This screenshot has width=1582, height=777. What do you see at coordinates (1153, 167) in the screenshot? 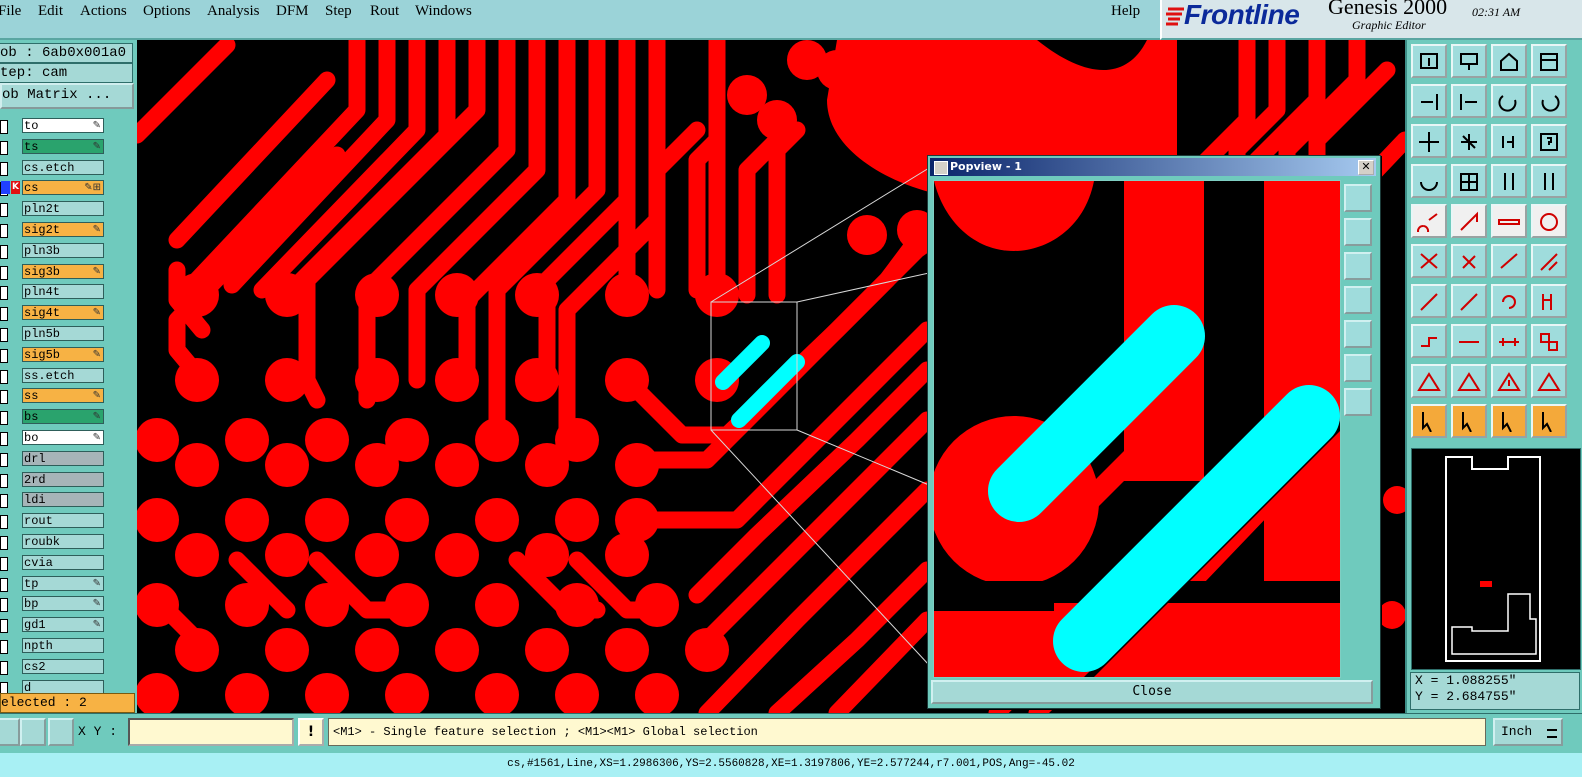
I see `popview-titlebar: Popview - 1 ✕` at bounding box center [1153, 167].